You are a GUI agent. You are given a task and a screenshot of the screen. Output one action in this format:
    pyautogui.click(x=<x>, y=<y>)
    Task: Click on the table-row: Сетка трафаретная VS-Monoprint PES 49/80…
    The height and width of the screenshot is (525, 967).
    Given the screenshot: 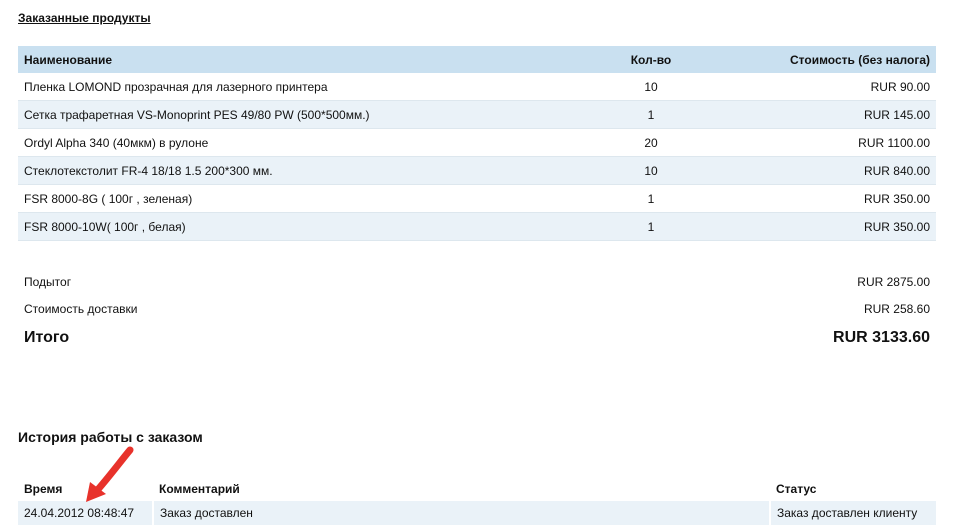 What is the action you would take?
    pyautogui.click(x=477, y=114)
    